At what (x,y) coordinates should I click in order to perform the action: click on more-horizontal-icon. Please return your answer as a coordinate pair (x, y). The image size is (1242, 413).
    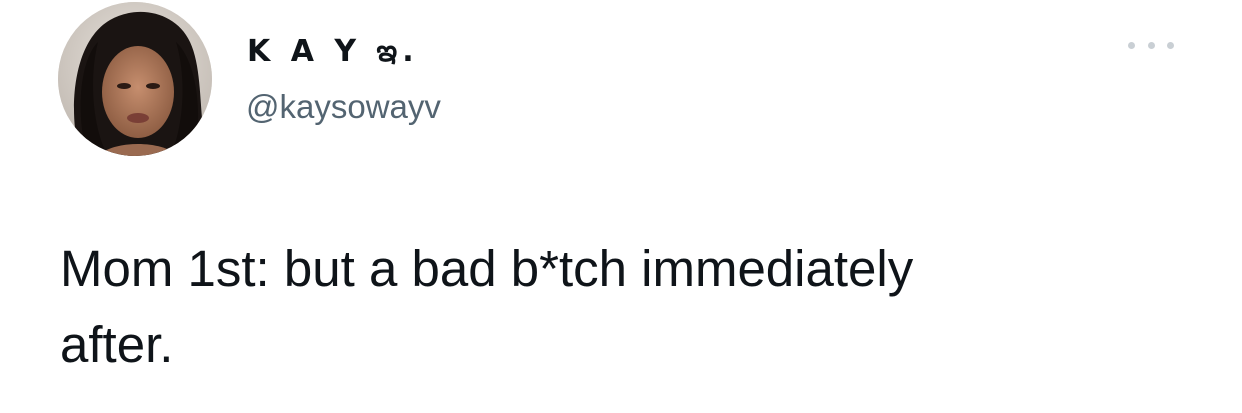
    Looking at the image, I should click on (1151, 45).